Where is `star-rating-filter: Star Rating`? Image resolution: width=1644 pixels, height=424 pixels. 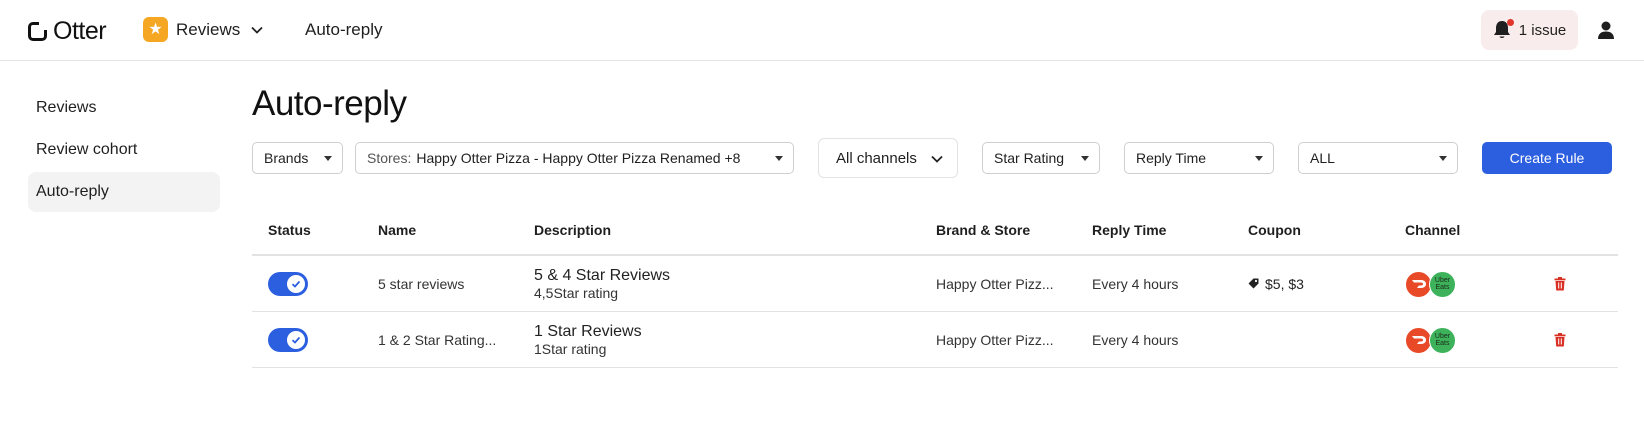
star-rating-filter: Star Rating is located at coordinates (1041, 158).